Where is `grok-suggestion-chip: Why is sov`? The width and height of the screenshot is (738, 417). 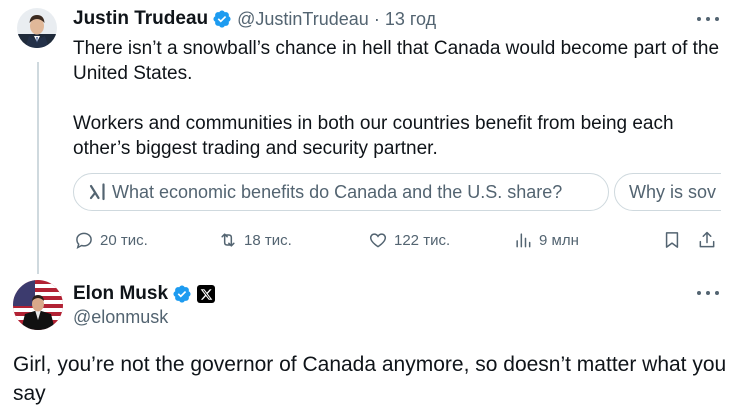
grok-suggestion-chip: Why is sov is located at coordinates (667, 192).